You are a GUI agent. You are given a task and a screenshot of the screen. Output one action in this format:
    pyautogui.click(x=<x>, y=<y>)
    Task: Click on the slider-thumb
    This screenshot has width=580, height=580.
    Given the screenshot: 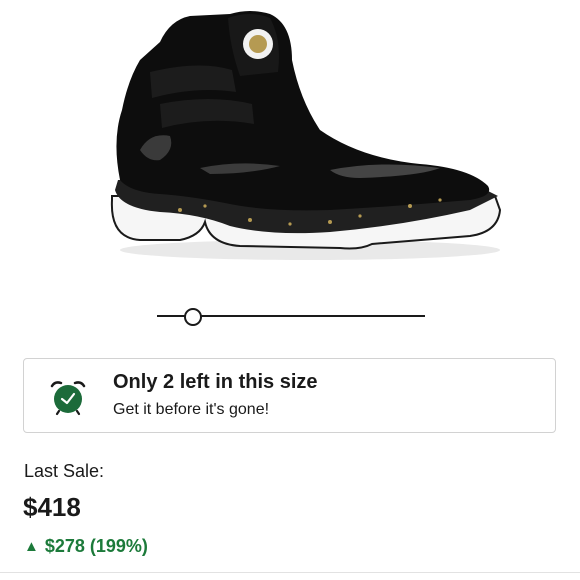 What is the action you would take?
    pyautogui.click(x=192, y=317)
    